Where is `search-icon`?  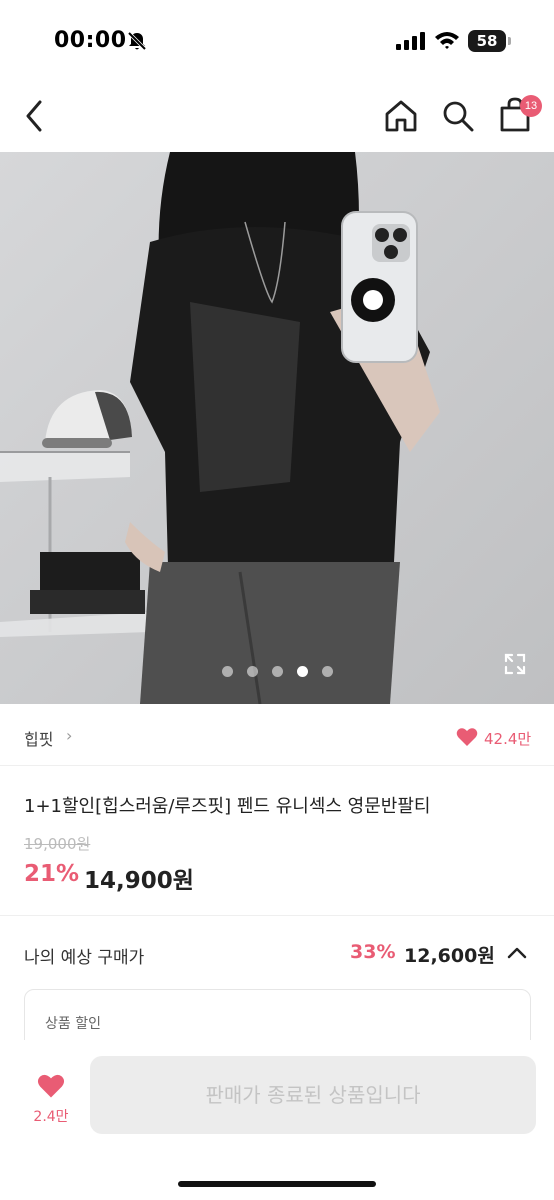 search-icon is located at coordinates (458, 118).